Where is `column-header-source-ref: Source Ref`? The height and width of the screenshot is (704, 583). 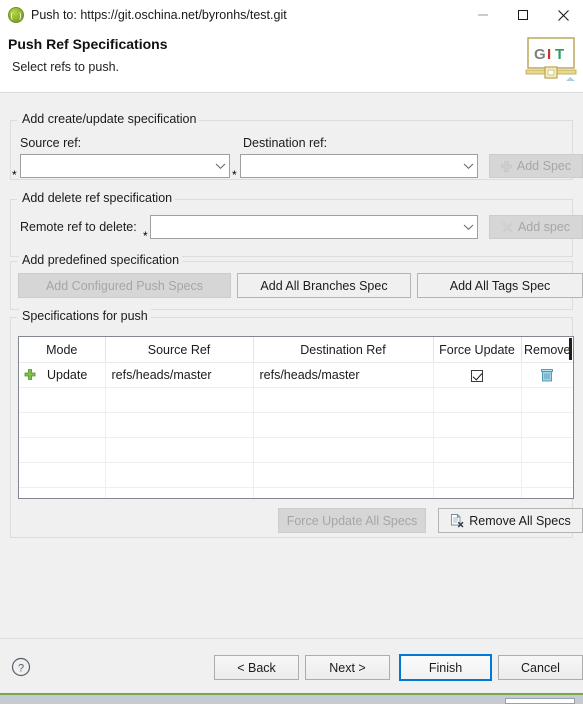
column-header-source-ref: Source Ref is located at coordinates (179, 350).